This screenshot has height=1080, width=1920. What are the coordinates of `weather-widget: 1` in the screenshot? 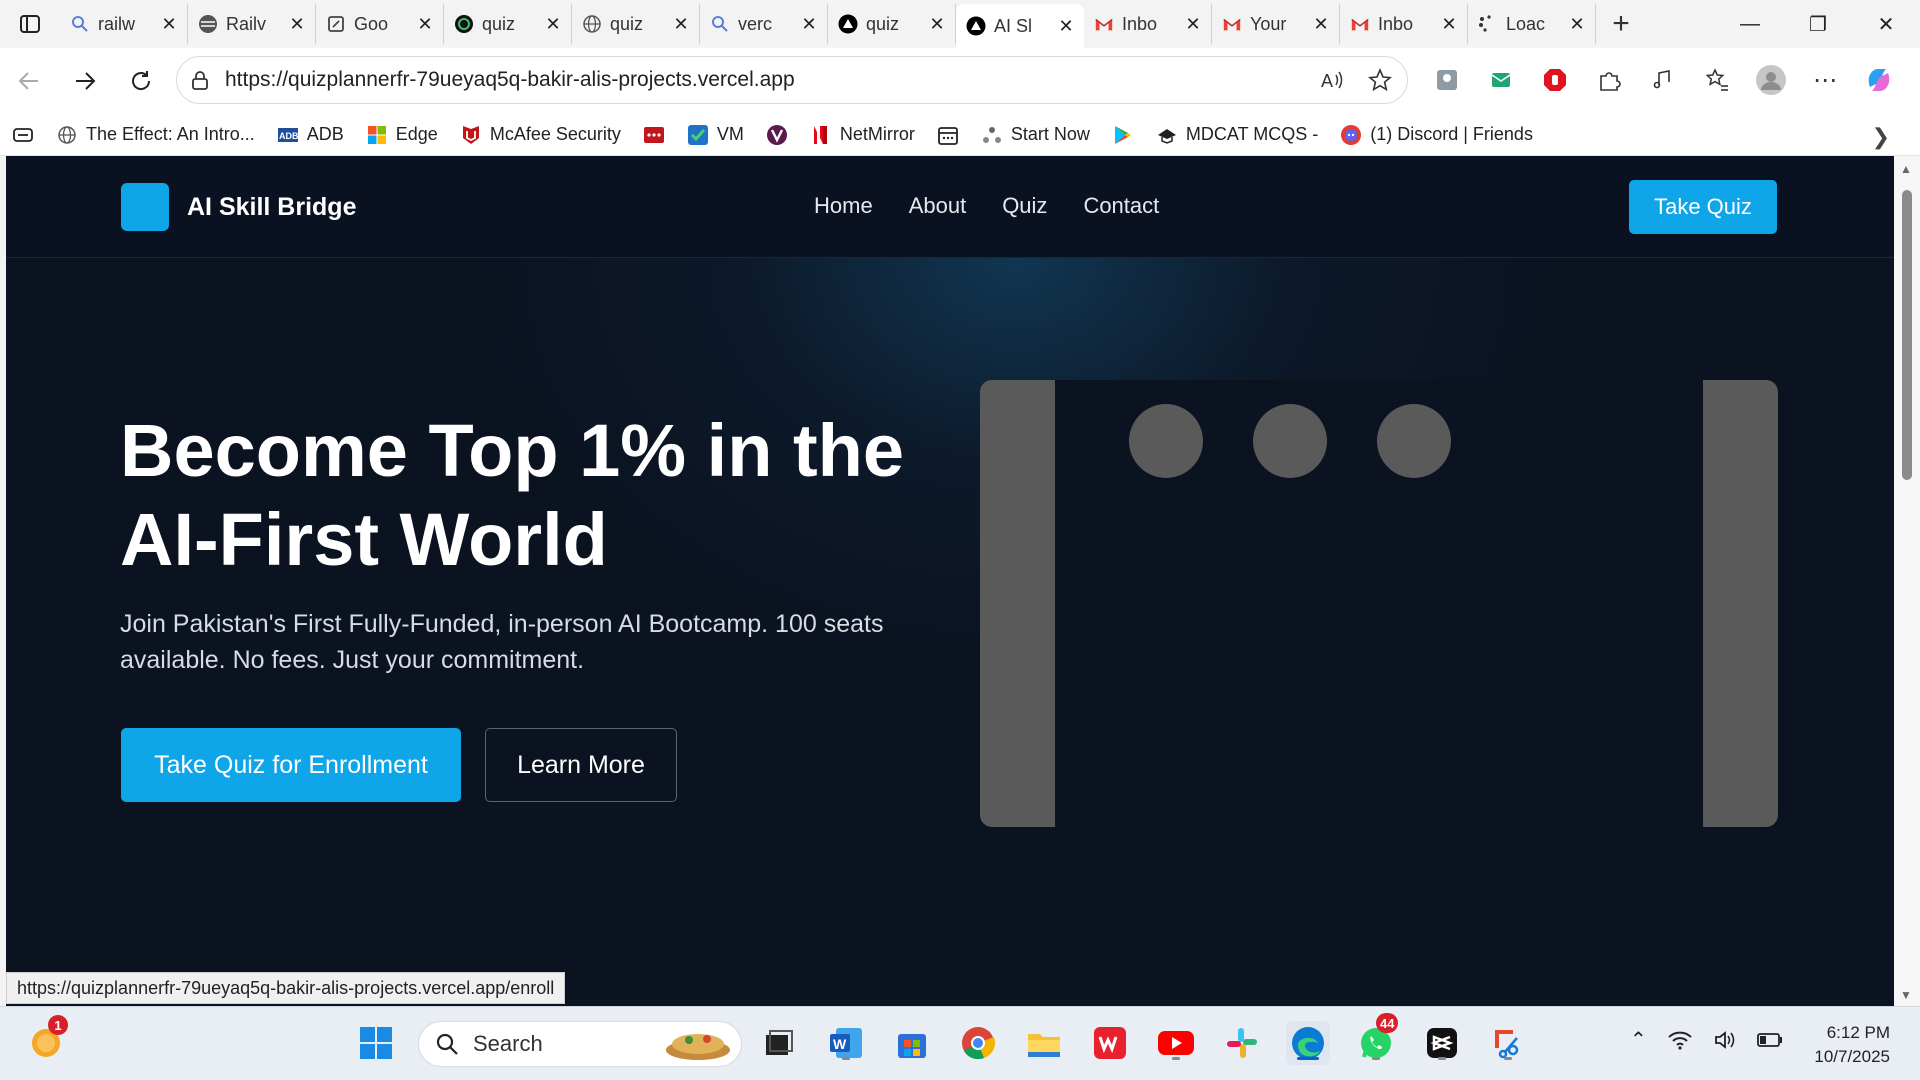 It's located at (48, 1040).